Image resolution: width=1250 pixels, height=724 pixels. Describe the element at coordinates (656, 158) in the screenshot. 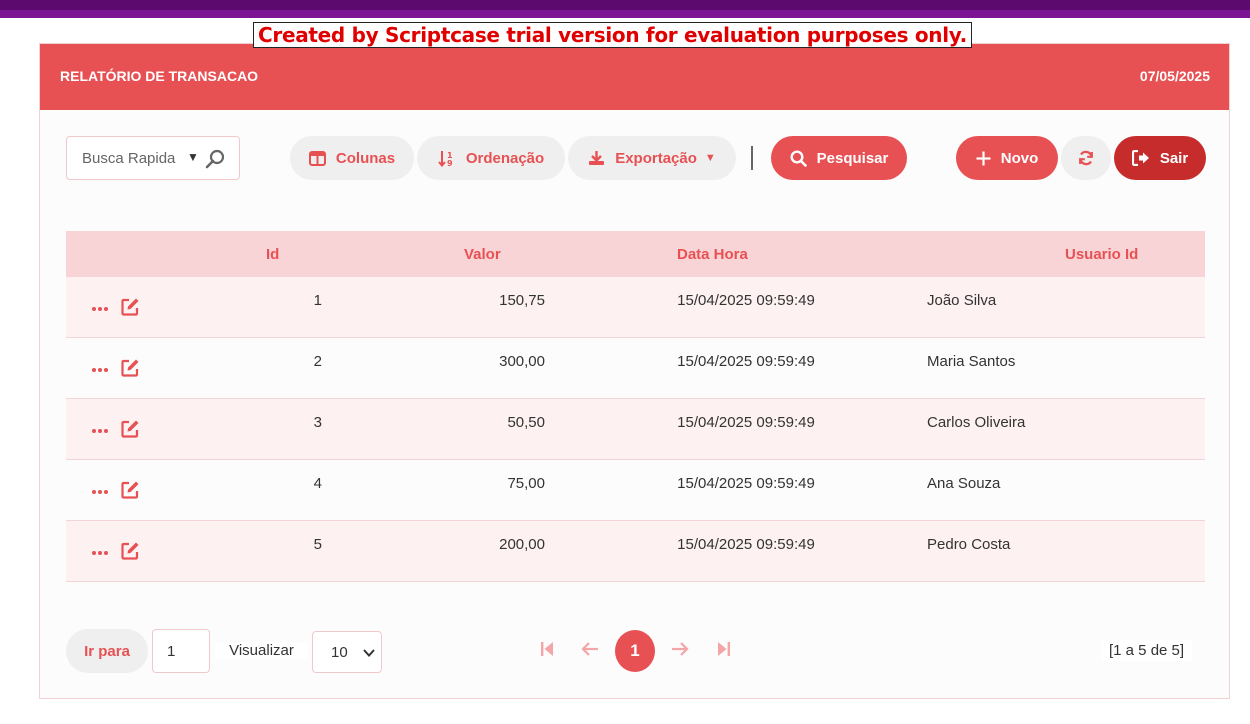

I see `export-label: Exportação` at that location.